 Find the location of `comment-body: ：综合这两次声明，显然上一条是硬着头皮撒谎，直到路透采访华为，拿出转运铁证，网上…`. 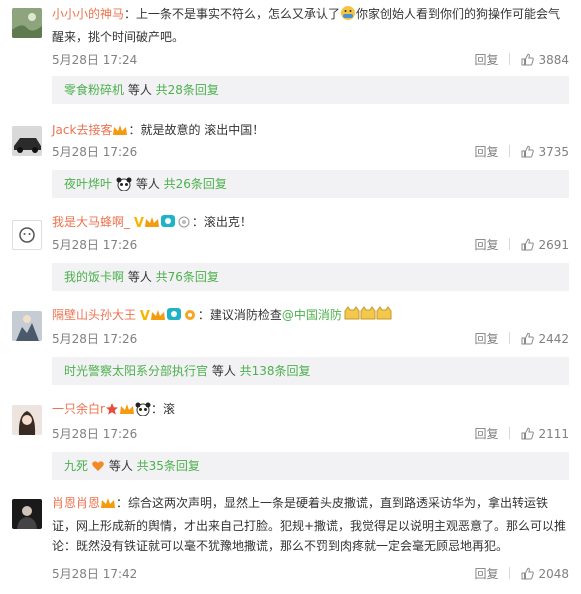

comment-body: ：综合这两次声明，显然上一条是硬着头皮撒谎，直到路透采访华为，拿出转运铁证，网上… is located at coordinates (309, 524).